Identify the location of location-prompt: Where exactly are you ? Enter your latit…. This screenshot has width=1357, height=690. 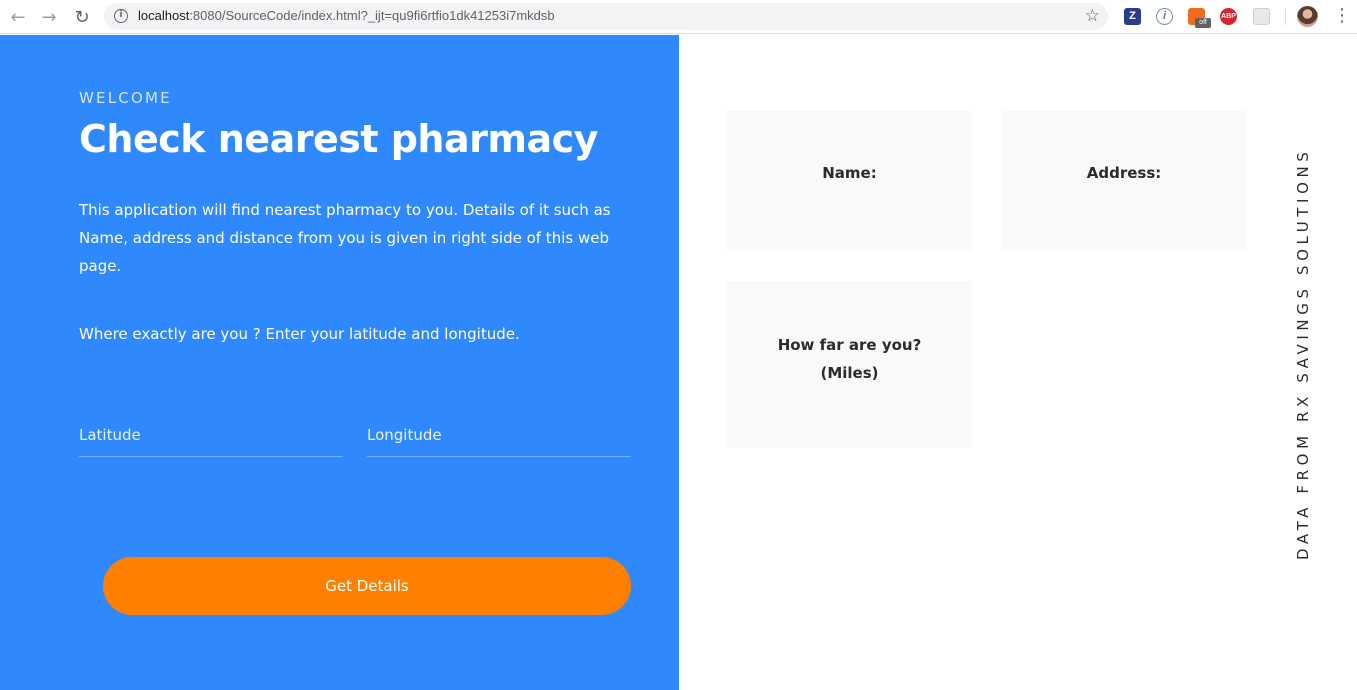
(299, 334).